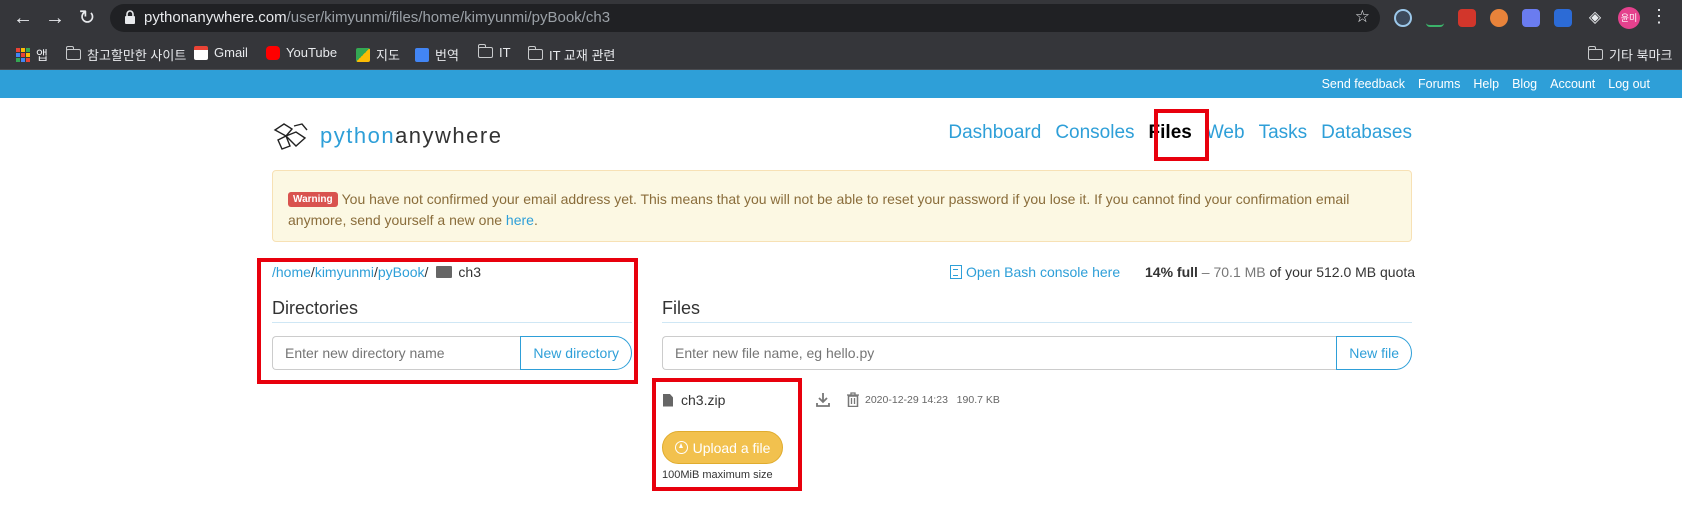 Image resolution: width=1682 pixels, height=507 pixels. I want to click on lock-icon, so click(130, 17).